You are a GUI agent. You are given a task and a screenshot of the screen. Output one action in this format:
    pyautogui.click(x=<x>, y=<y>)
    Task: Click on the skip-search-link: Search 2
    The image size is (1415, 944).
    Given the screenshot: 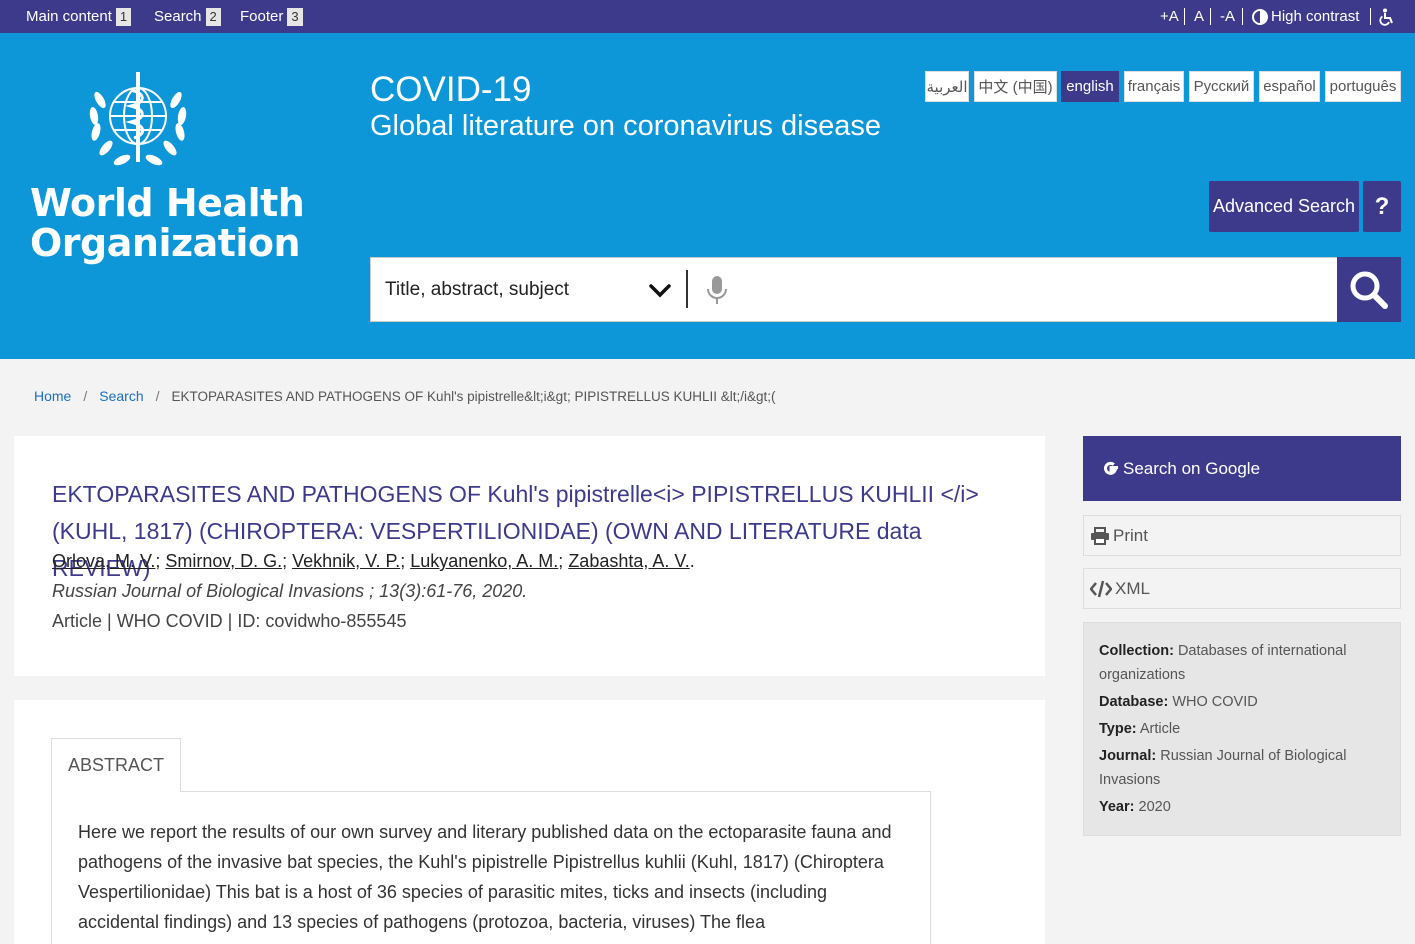 What is the action you would take?
    pyautogui.click(x=187, y=16)
    